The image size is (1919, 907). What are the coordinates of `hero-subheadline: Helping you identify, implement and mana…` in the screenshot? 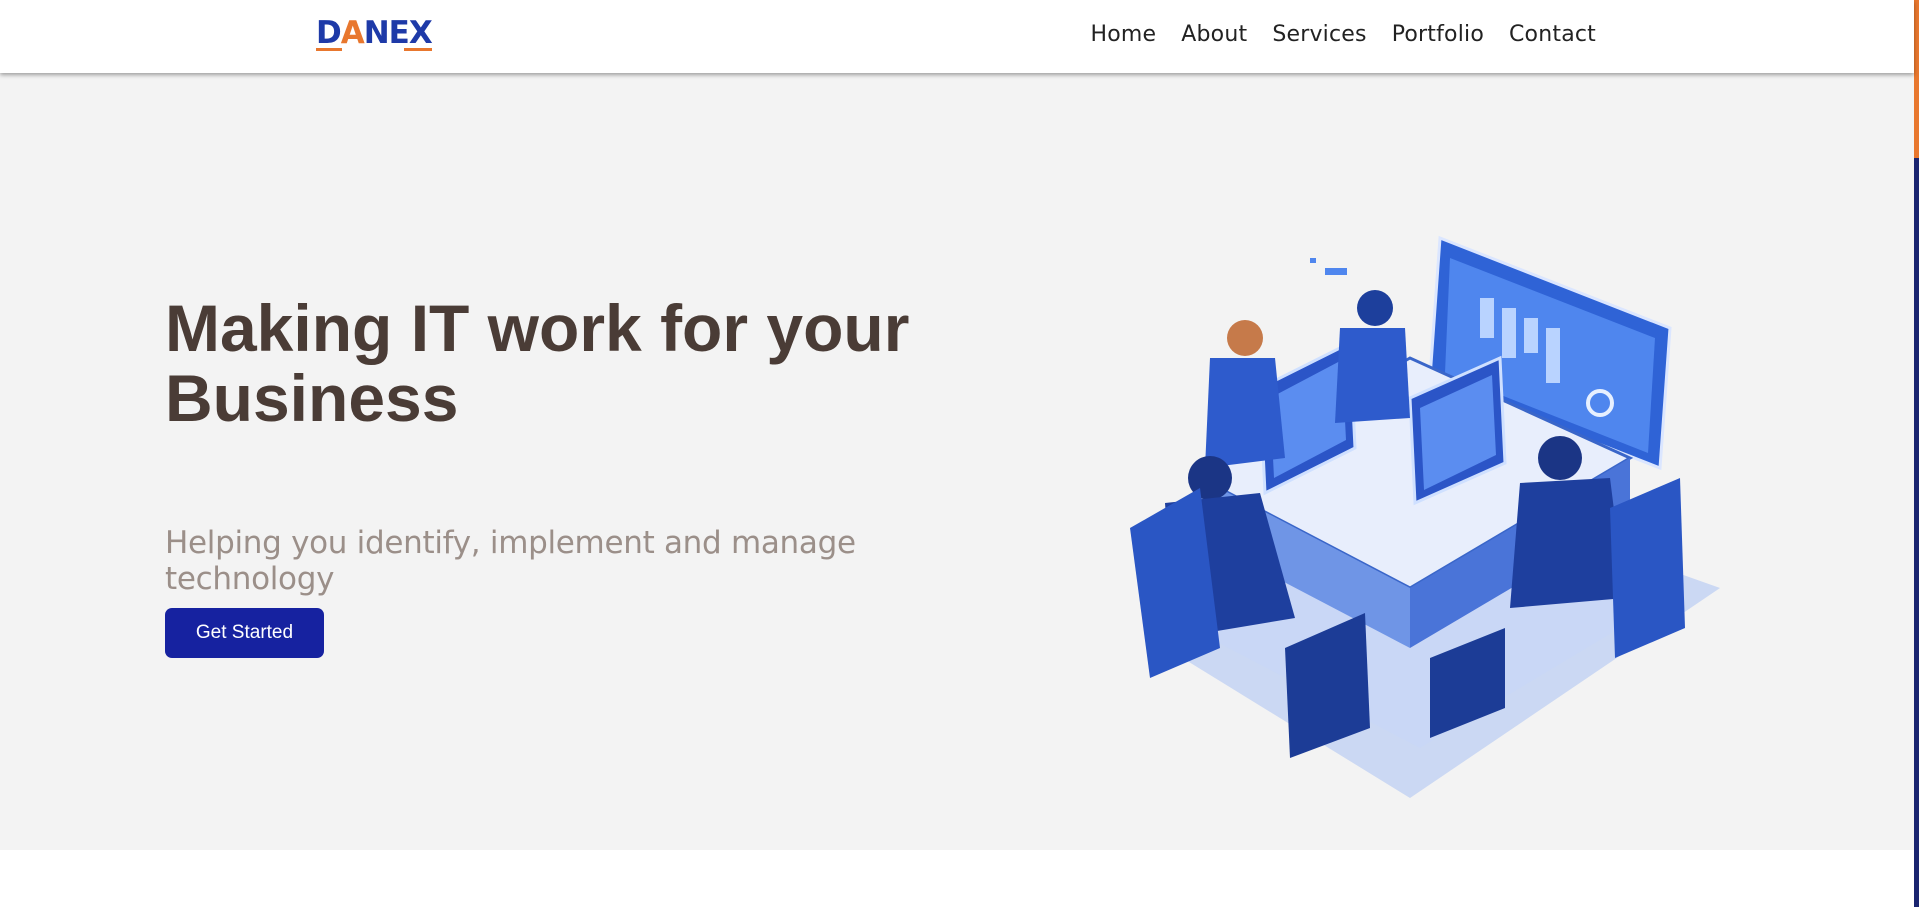 It's located at (510, 561).